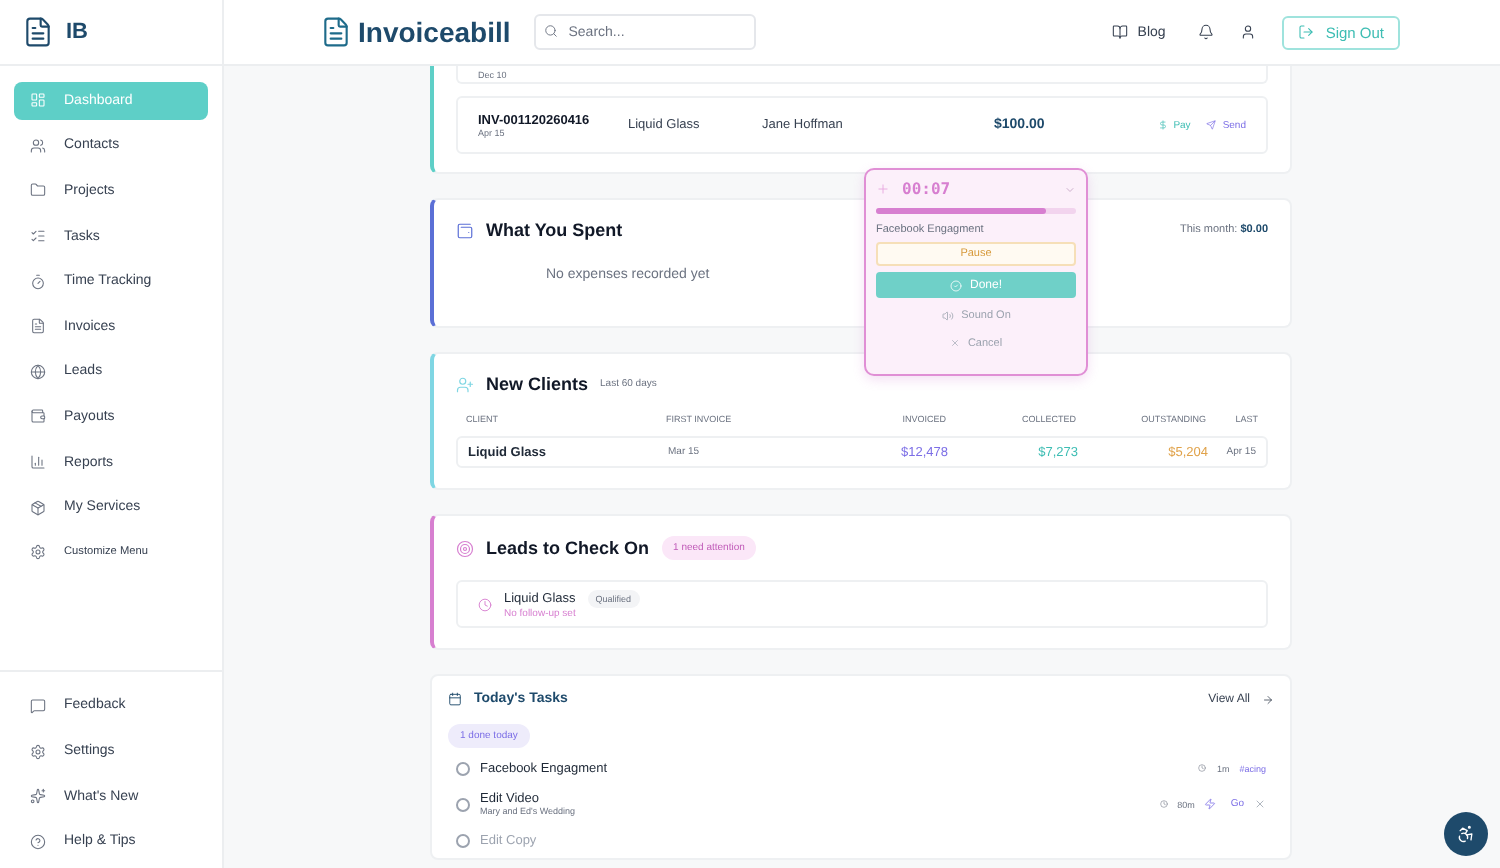 This screenshot has height=868, width=1500. What do you see at coordinates (947, 315) in the screenshot?
I see `speaker-icon` at bounding box center [947, 315].